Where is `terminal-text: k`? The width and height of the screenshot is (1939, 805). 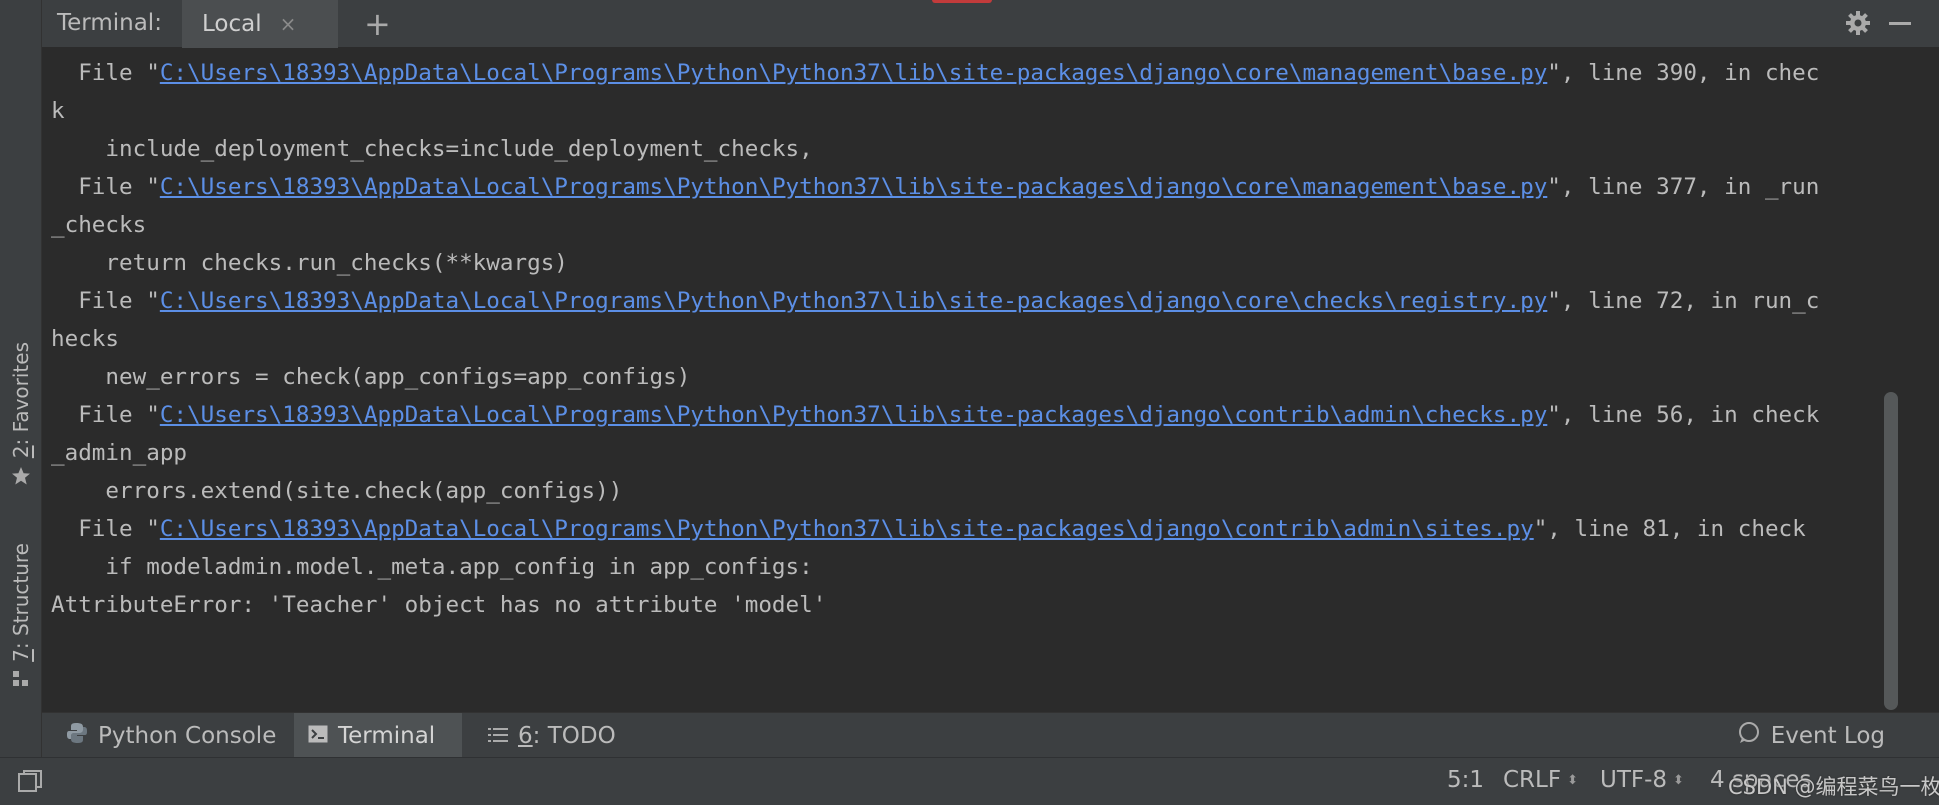 terminal-text: k is located at coordinates (58, 111).